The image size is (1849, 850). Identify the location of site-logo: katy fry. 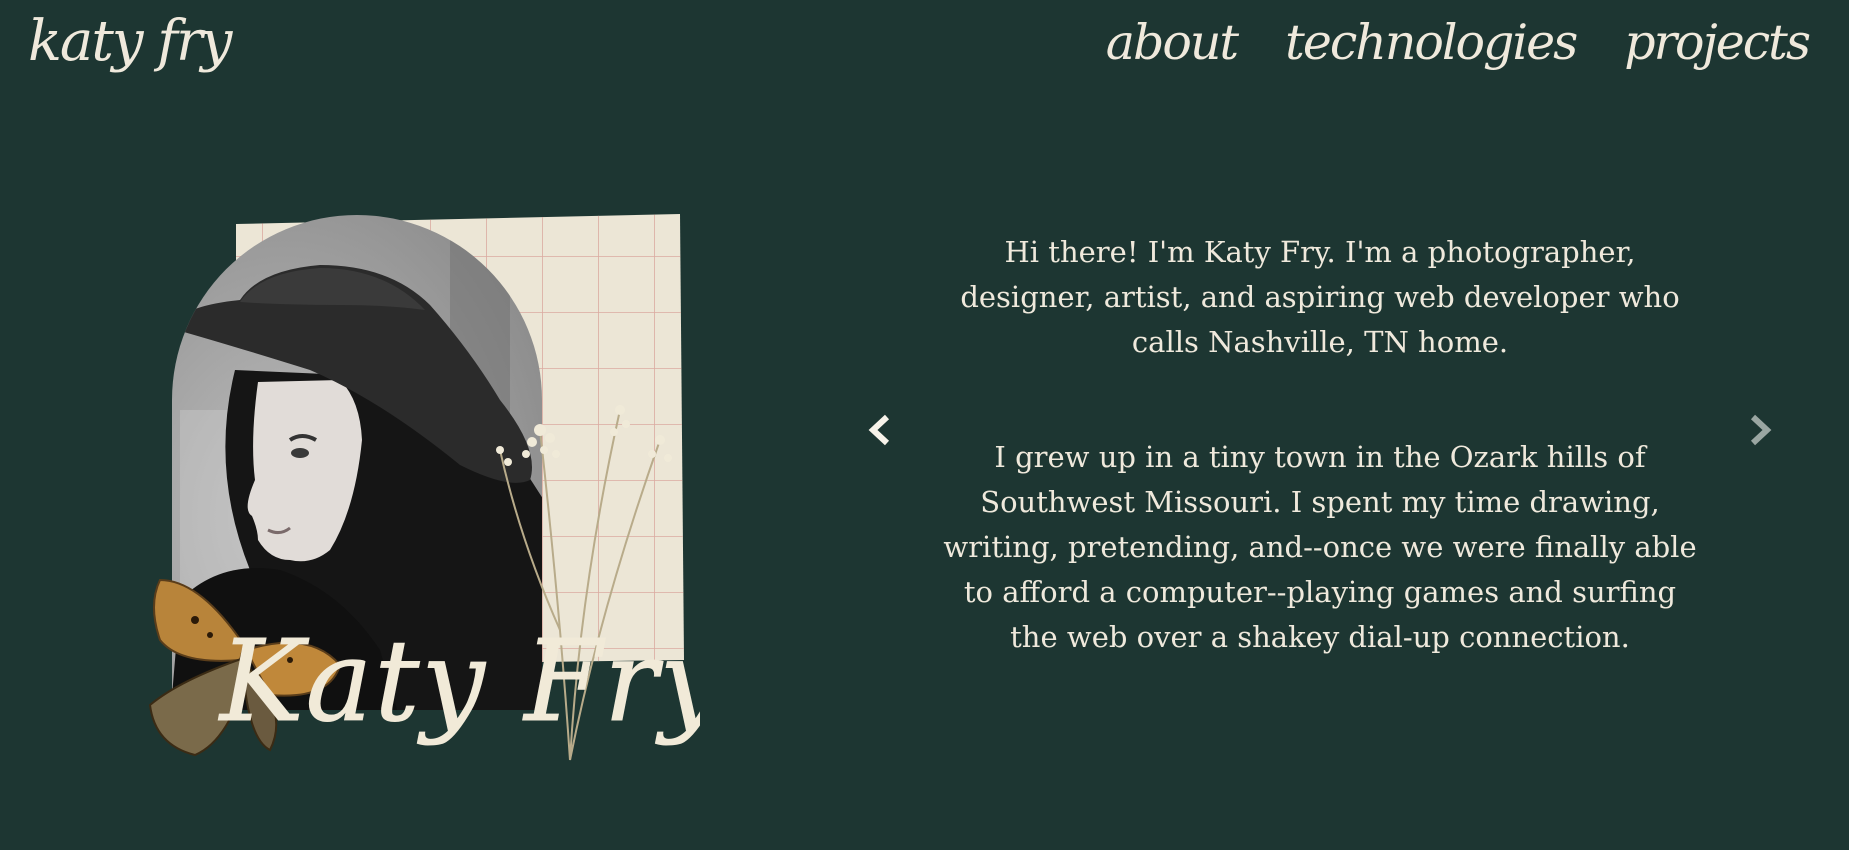
(130, 41).